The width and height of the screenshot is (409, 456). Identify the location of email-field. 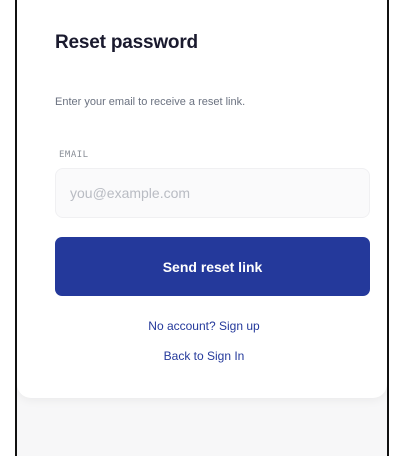
(212, 193).